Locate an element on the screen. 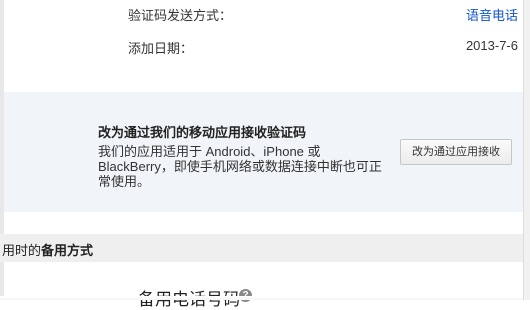  backup-header-bold: 备用方式 is located at coordinates (67, 250).